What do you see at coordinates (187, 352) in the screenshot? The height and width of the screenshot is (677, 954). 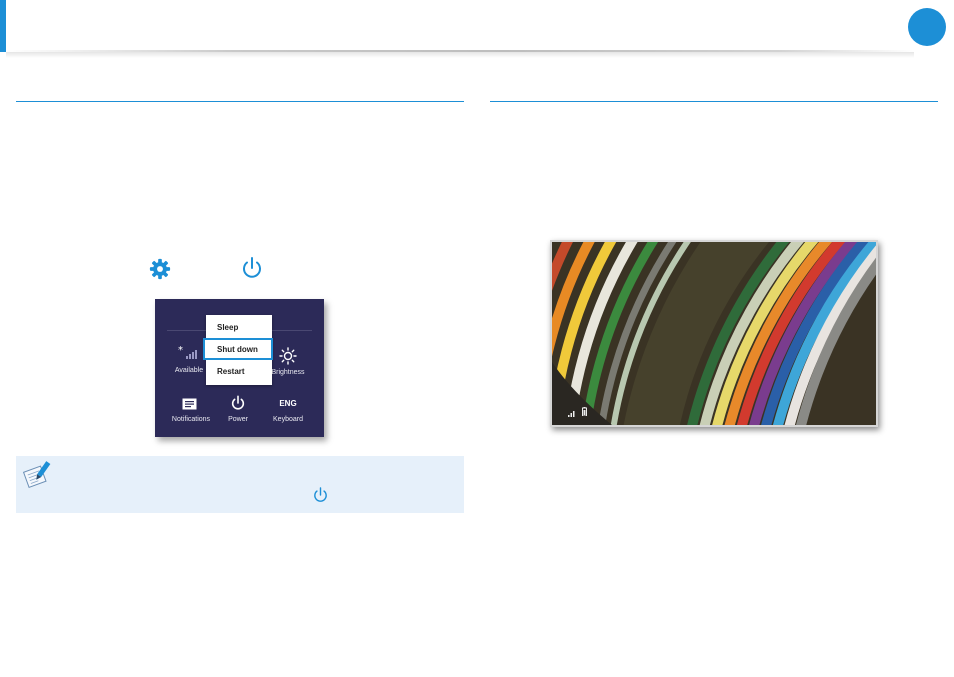 I see `wifi-signal-icon: *` at bounding box center [187, 352].